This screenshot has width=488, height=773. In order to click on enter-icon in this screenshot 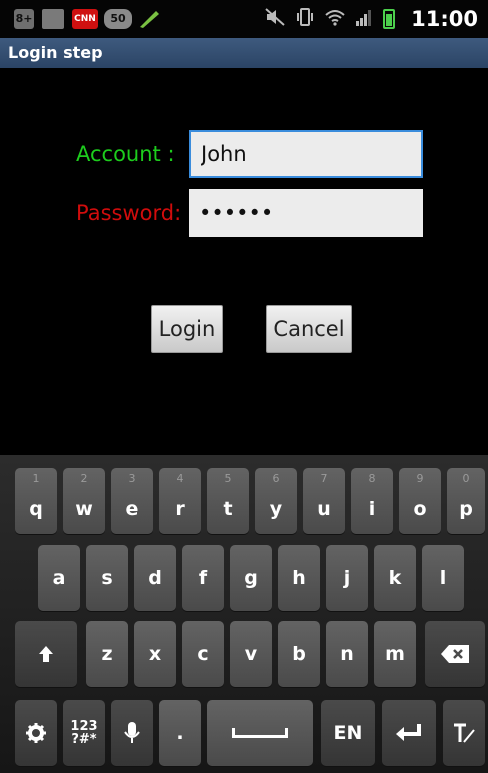, I will do `click(408, 732)`.